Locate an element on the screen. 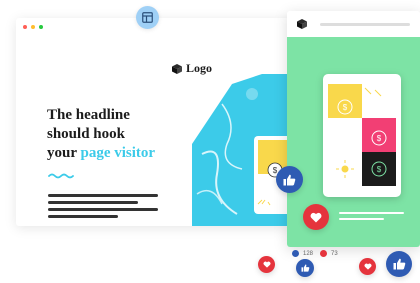  squiggle-decoration is located at coordinates (61, 176).